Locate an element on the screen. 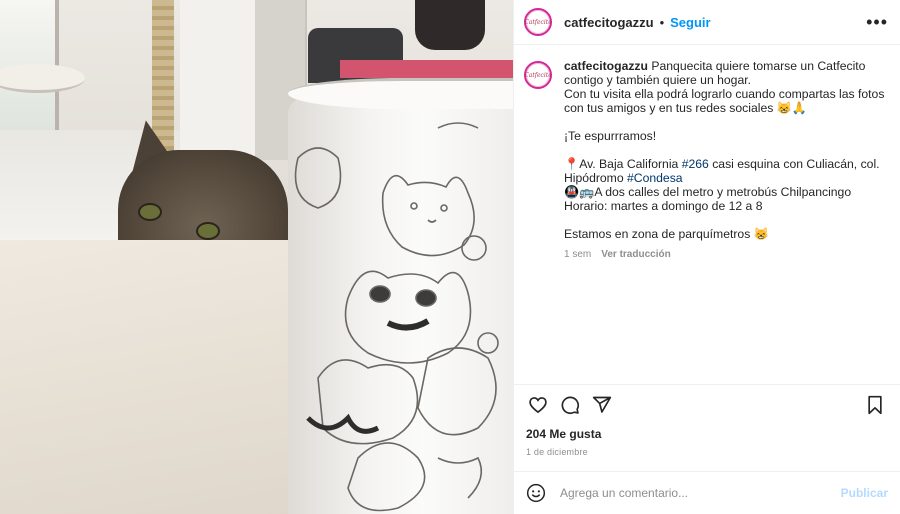 This screenshot has width=900, height=514. profile-avatar: Catfecito is located at coordinates (538, 22).